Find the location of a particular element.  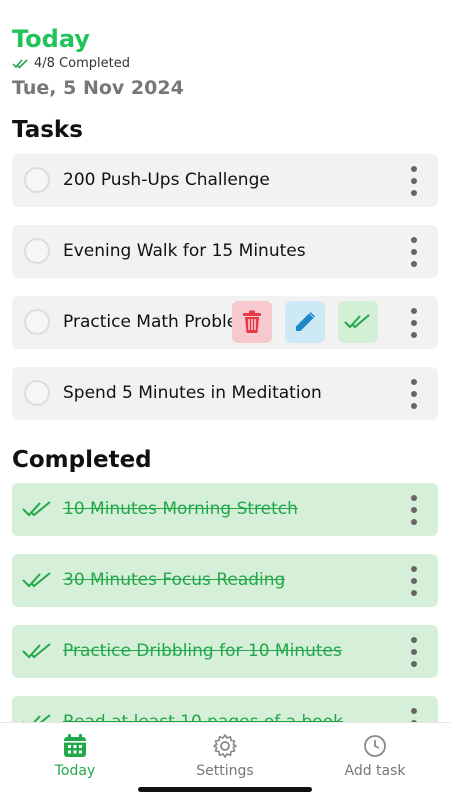

nav-settings-label: Settings is located at coordinates (225, 771).